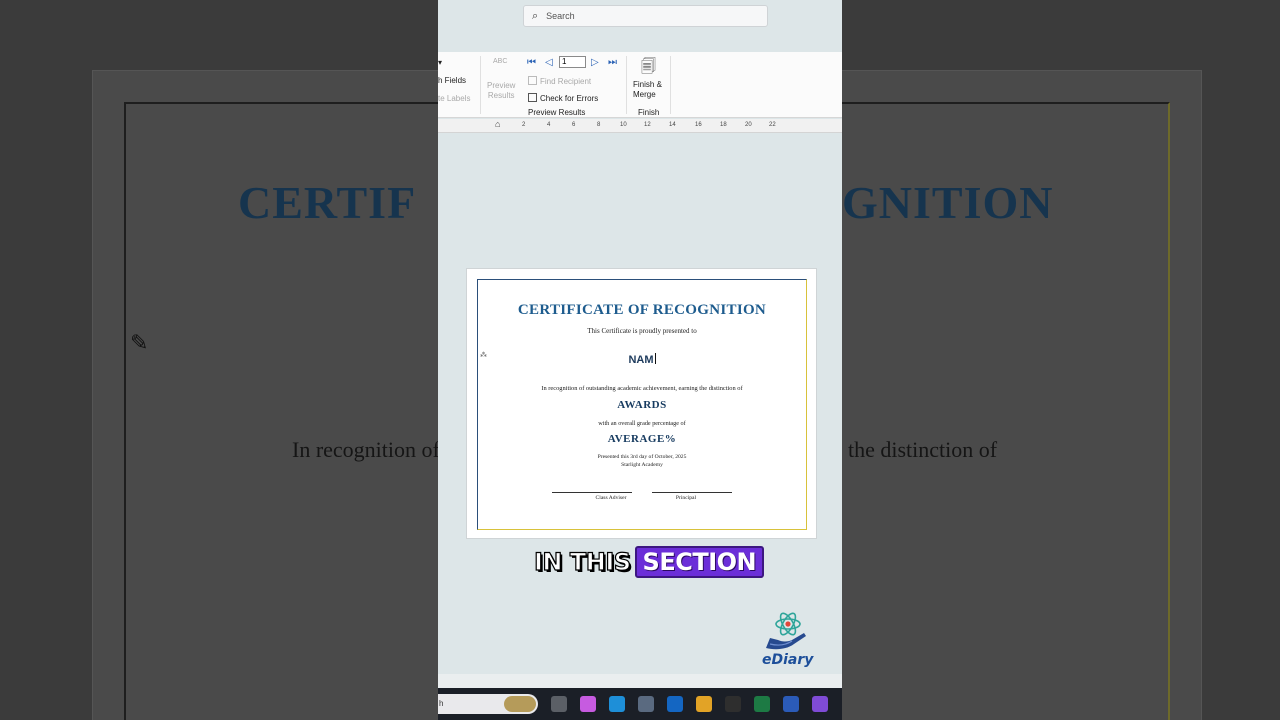  Describe the element at coordinates (648, 68) in the screenshot. I see `finish-merge-icon: 🗐` at that location.